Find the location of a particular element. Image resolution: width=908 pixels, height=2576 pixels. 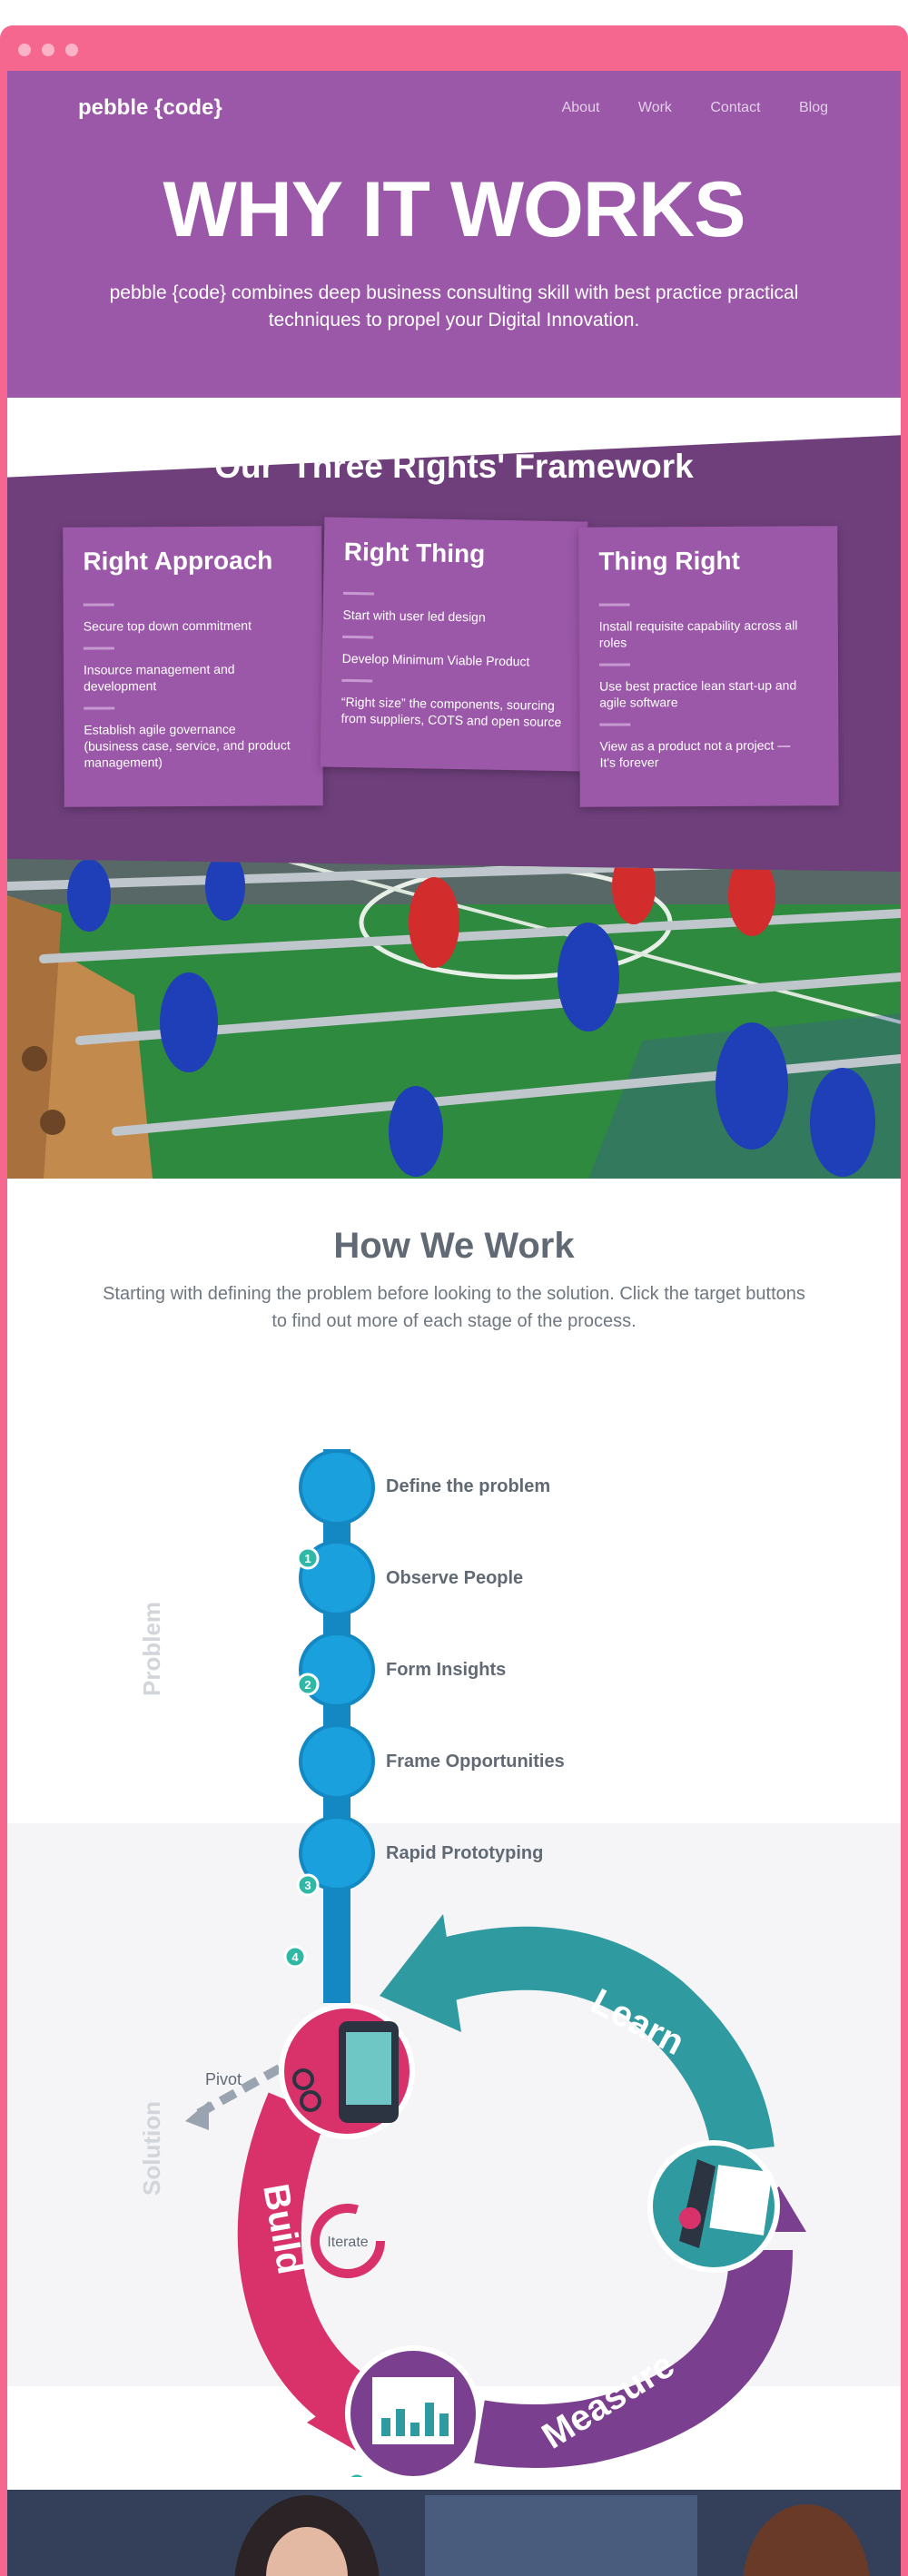

nav-contact: Contact is located at coordinates (735, 107).